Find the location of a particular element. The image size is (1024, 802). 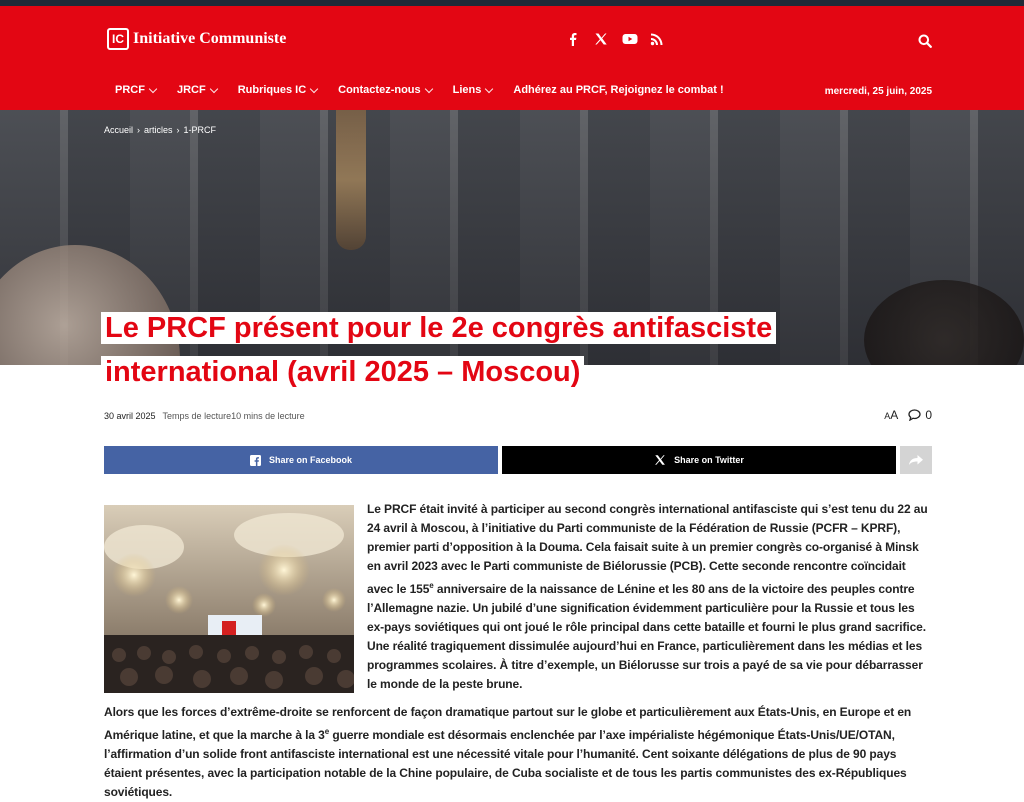

comment-icon is located at coordinates (914, 415).